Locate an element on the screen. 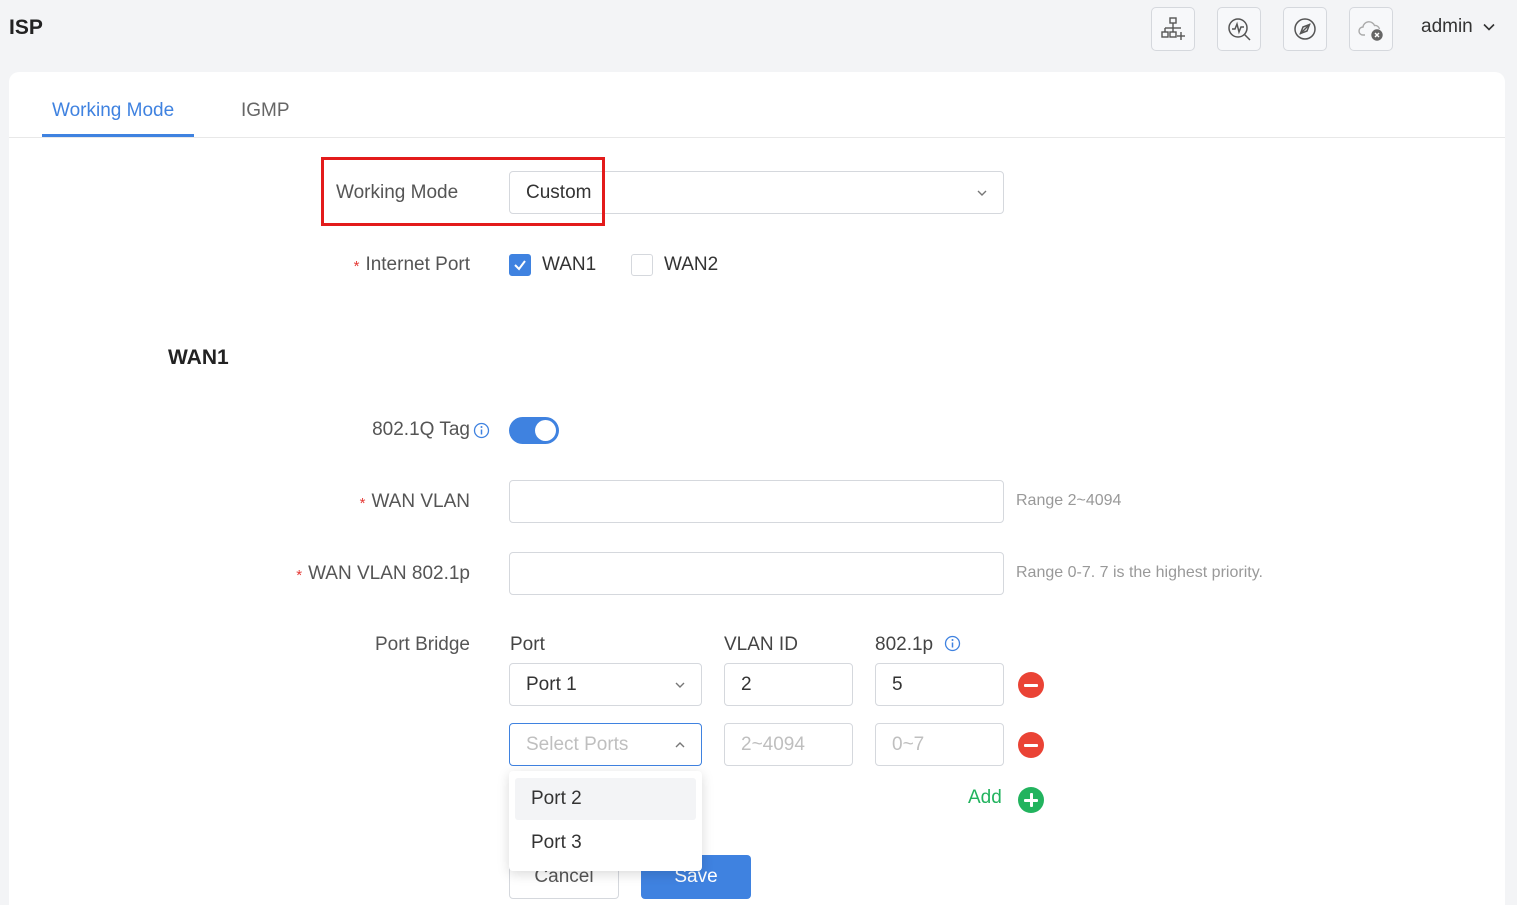 This screenshot has height=905, width=1517. port-select-row-1: Port 1 is located at coordinates (605, 684).